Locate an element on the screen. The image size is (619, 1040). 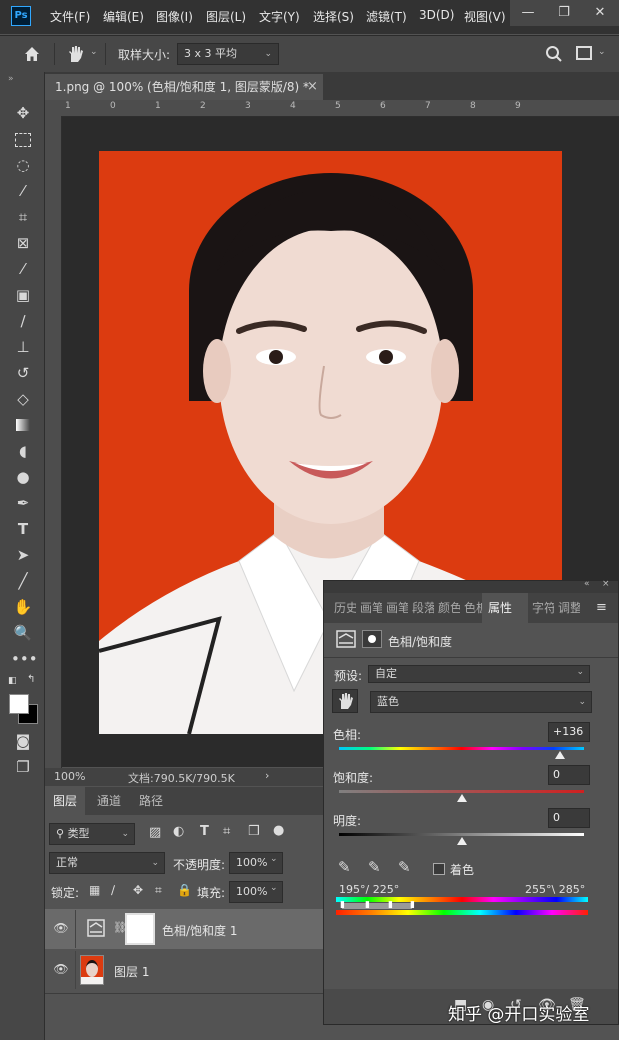
frame-tool-icon: ⊠ is located at coordinates (23, 243).